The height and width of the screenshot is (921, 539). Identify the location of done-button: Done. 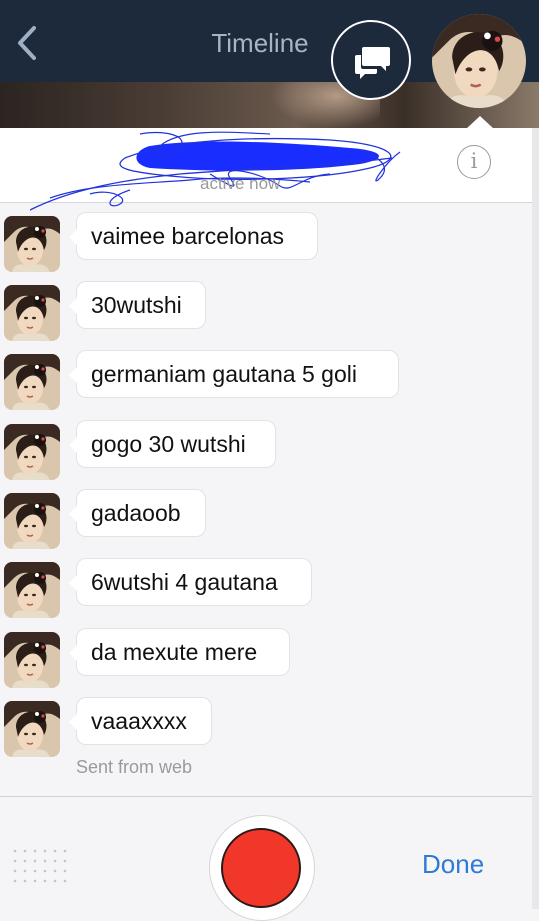
(453, 864).